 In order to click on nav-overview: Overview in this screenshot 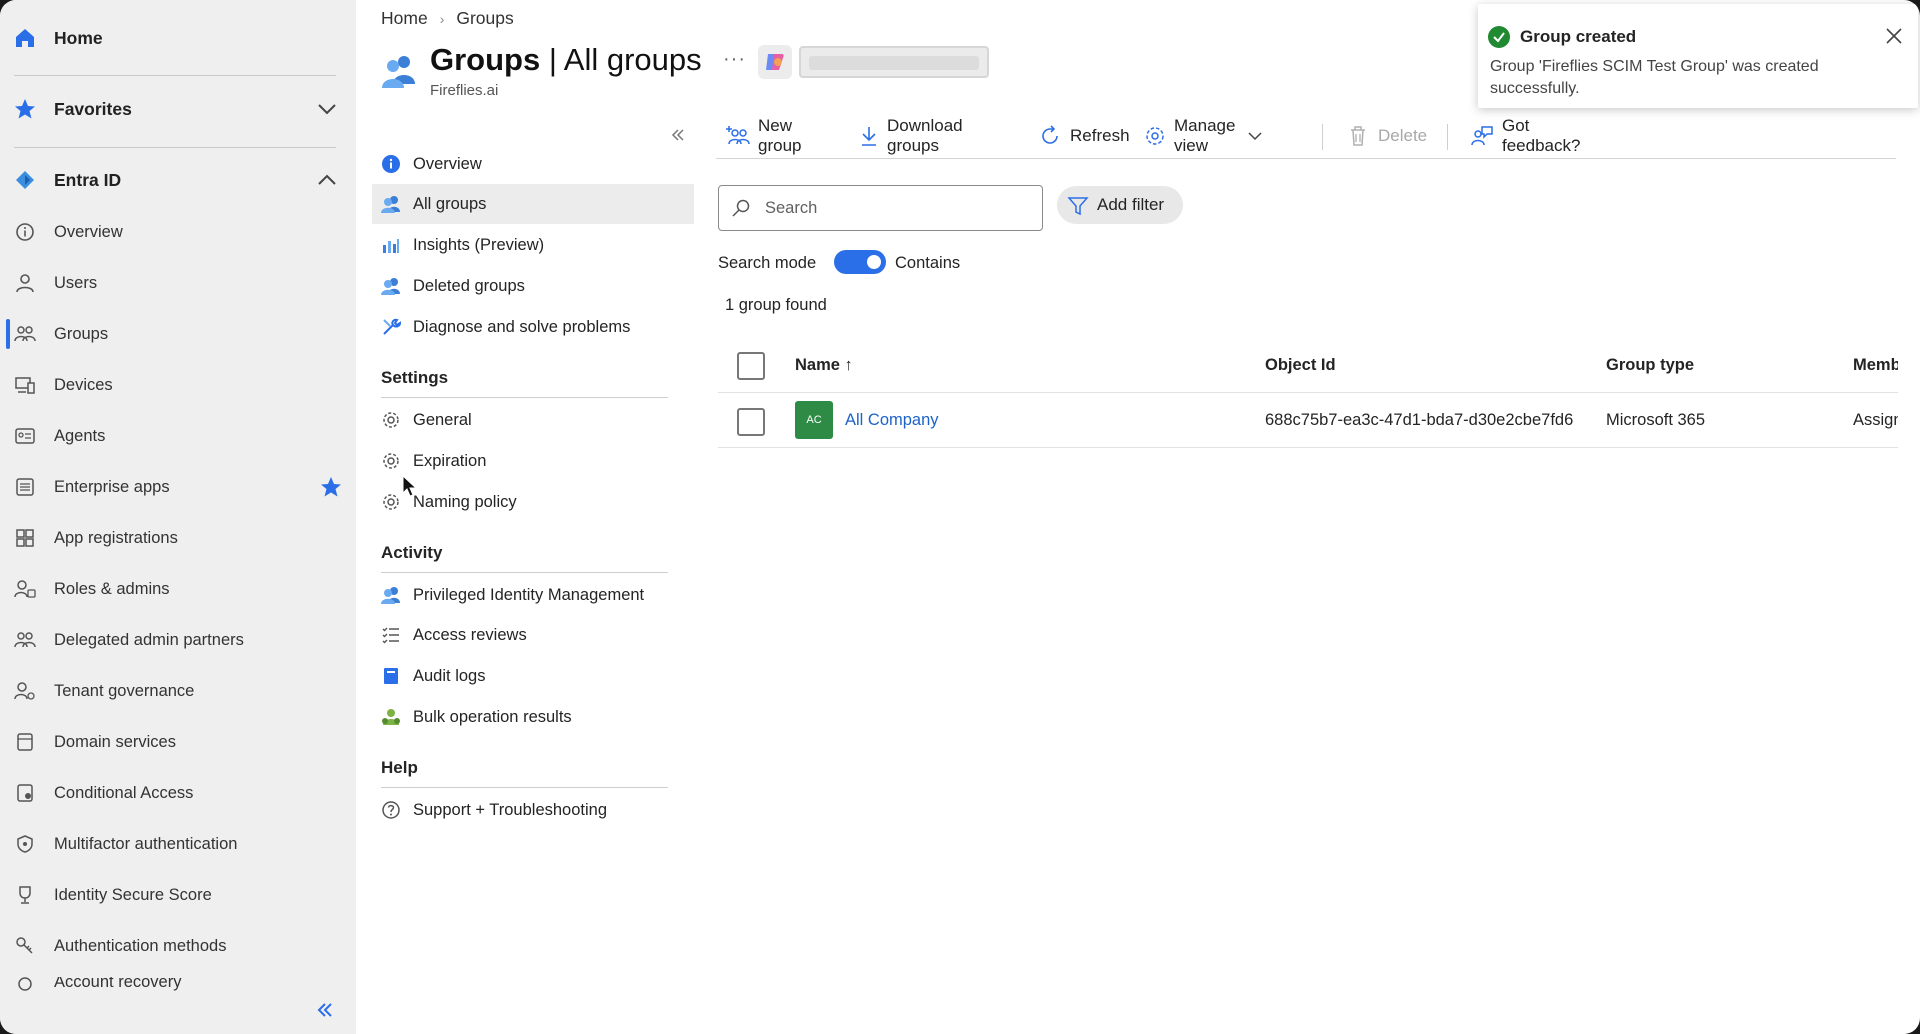, I will do `click(178, 232)`.